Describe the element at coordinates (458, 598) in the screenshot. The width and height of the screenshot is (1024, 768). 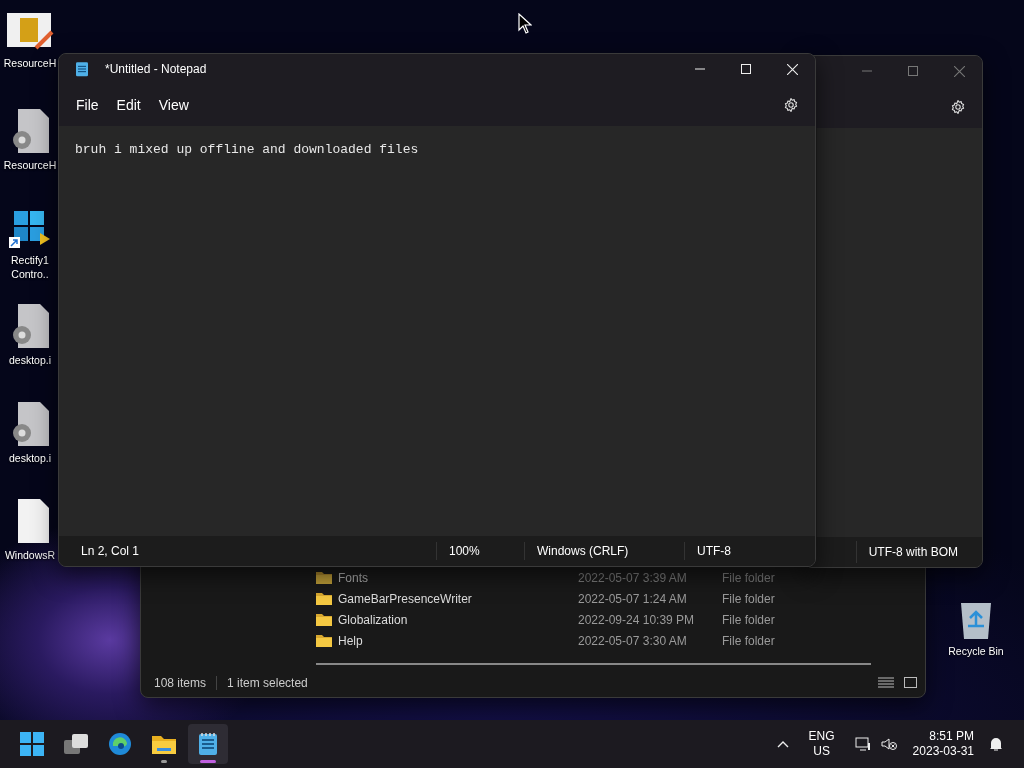
I see `file-name: GameBarPresenceWriter` at that location.